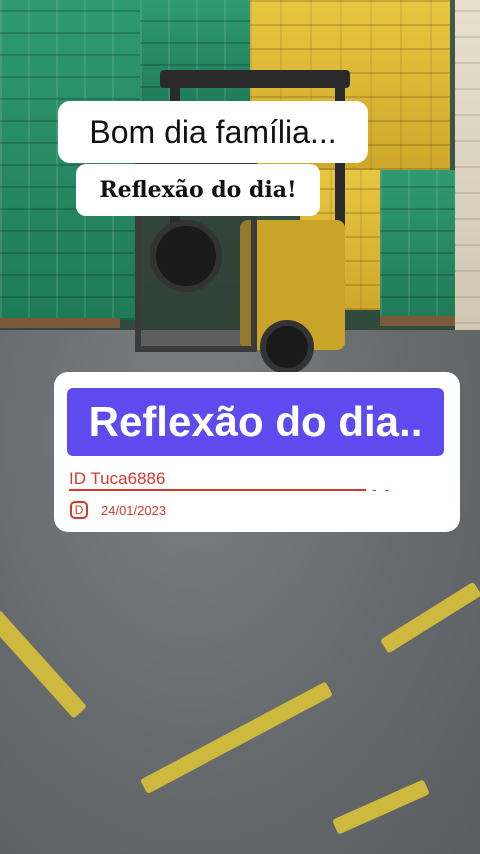 The image size is (480, 854). What do you see at coordinates (134, 510) in the screenshot?
I see `post-date: 24/01/2023` at bounding box center [134, 510].